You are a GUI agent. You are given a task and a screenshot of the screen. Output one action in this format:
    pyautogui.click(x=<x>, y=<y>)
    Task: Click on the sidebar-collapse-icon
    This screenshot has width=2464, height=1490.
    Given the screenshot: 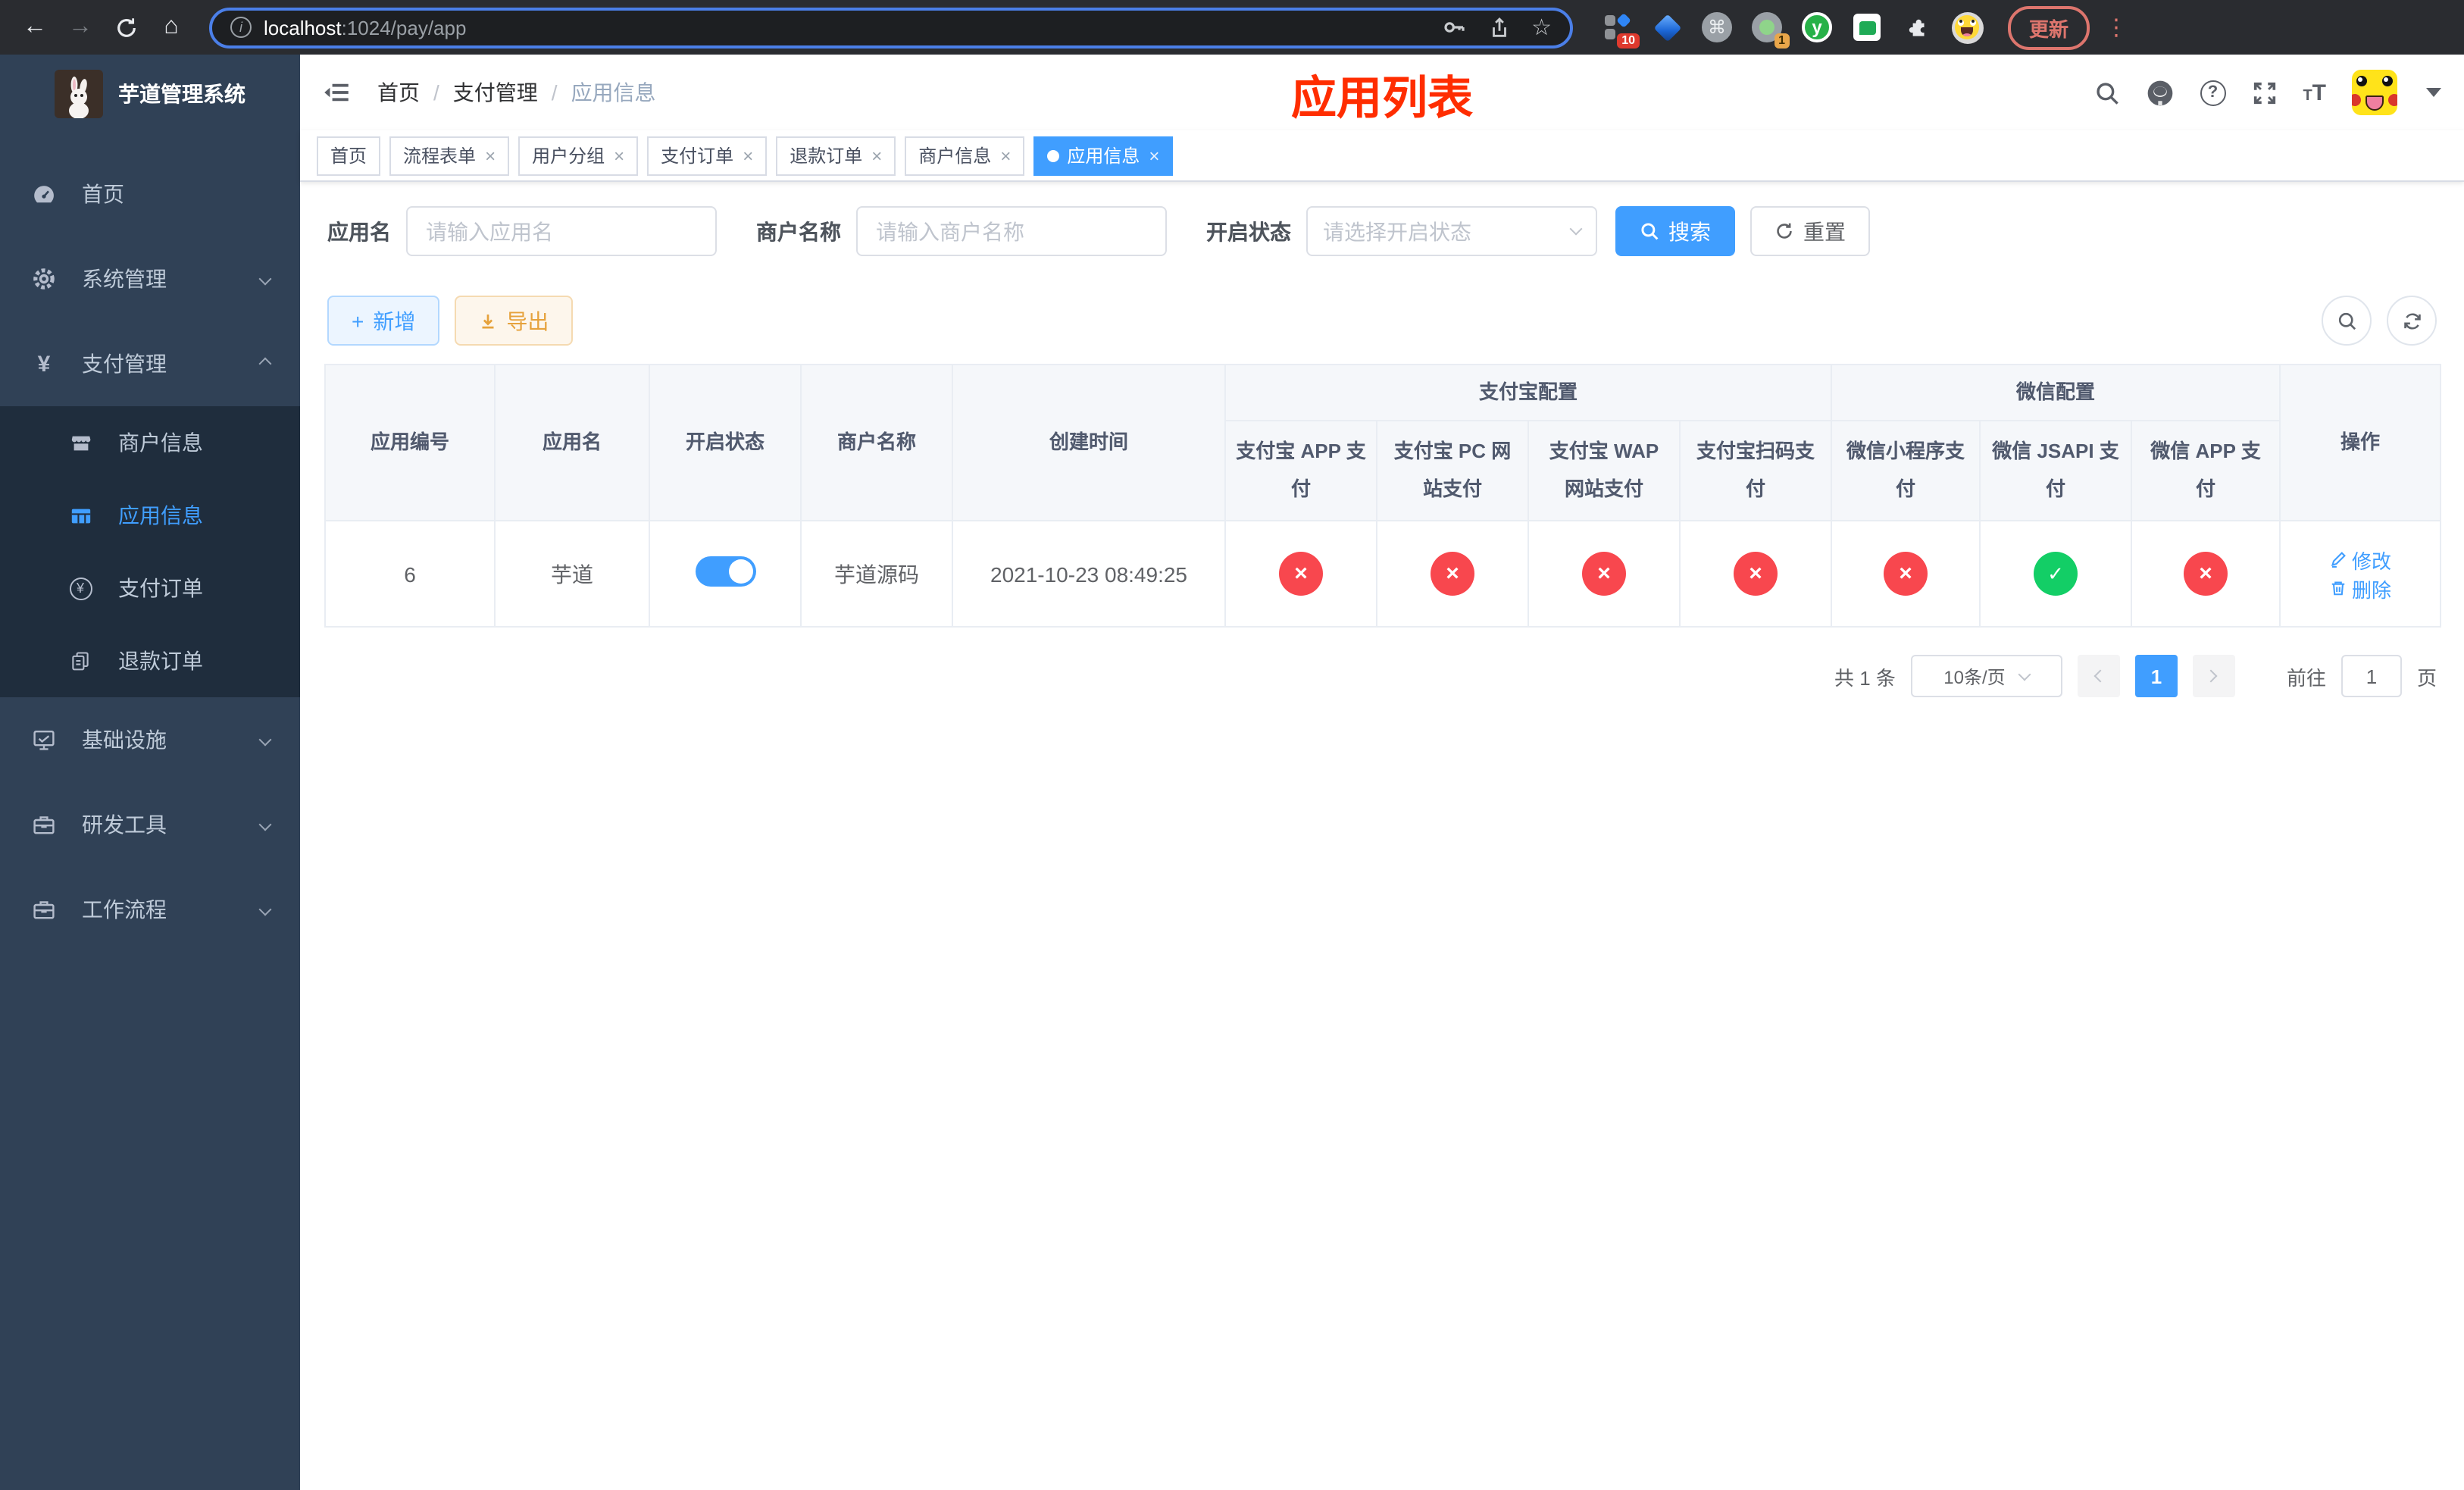 What is the action you would take?
    pyautogui.click(x=338, y=92)
    